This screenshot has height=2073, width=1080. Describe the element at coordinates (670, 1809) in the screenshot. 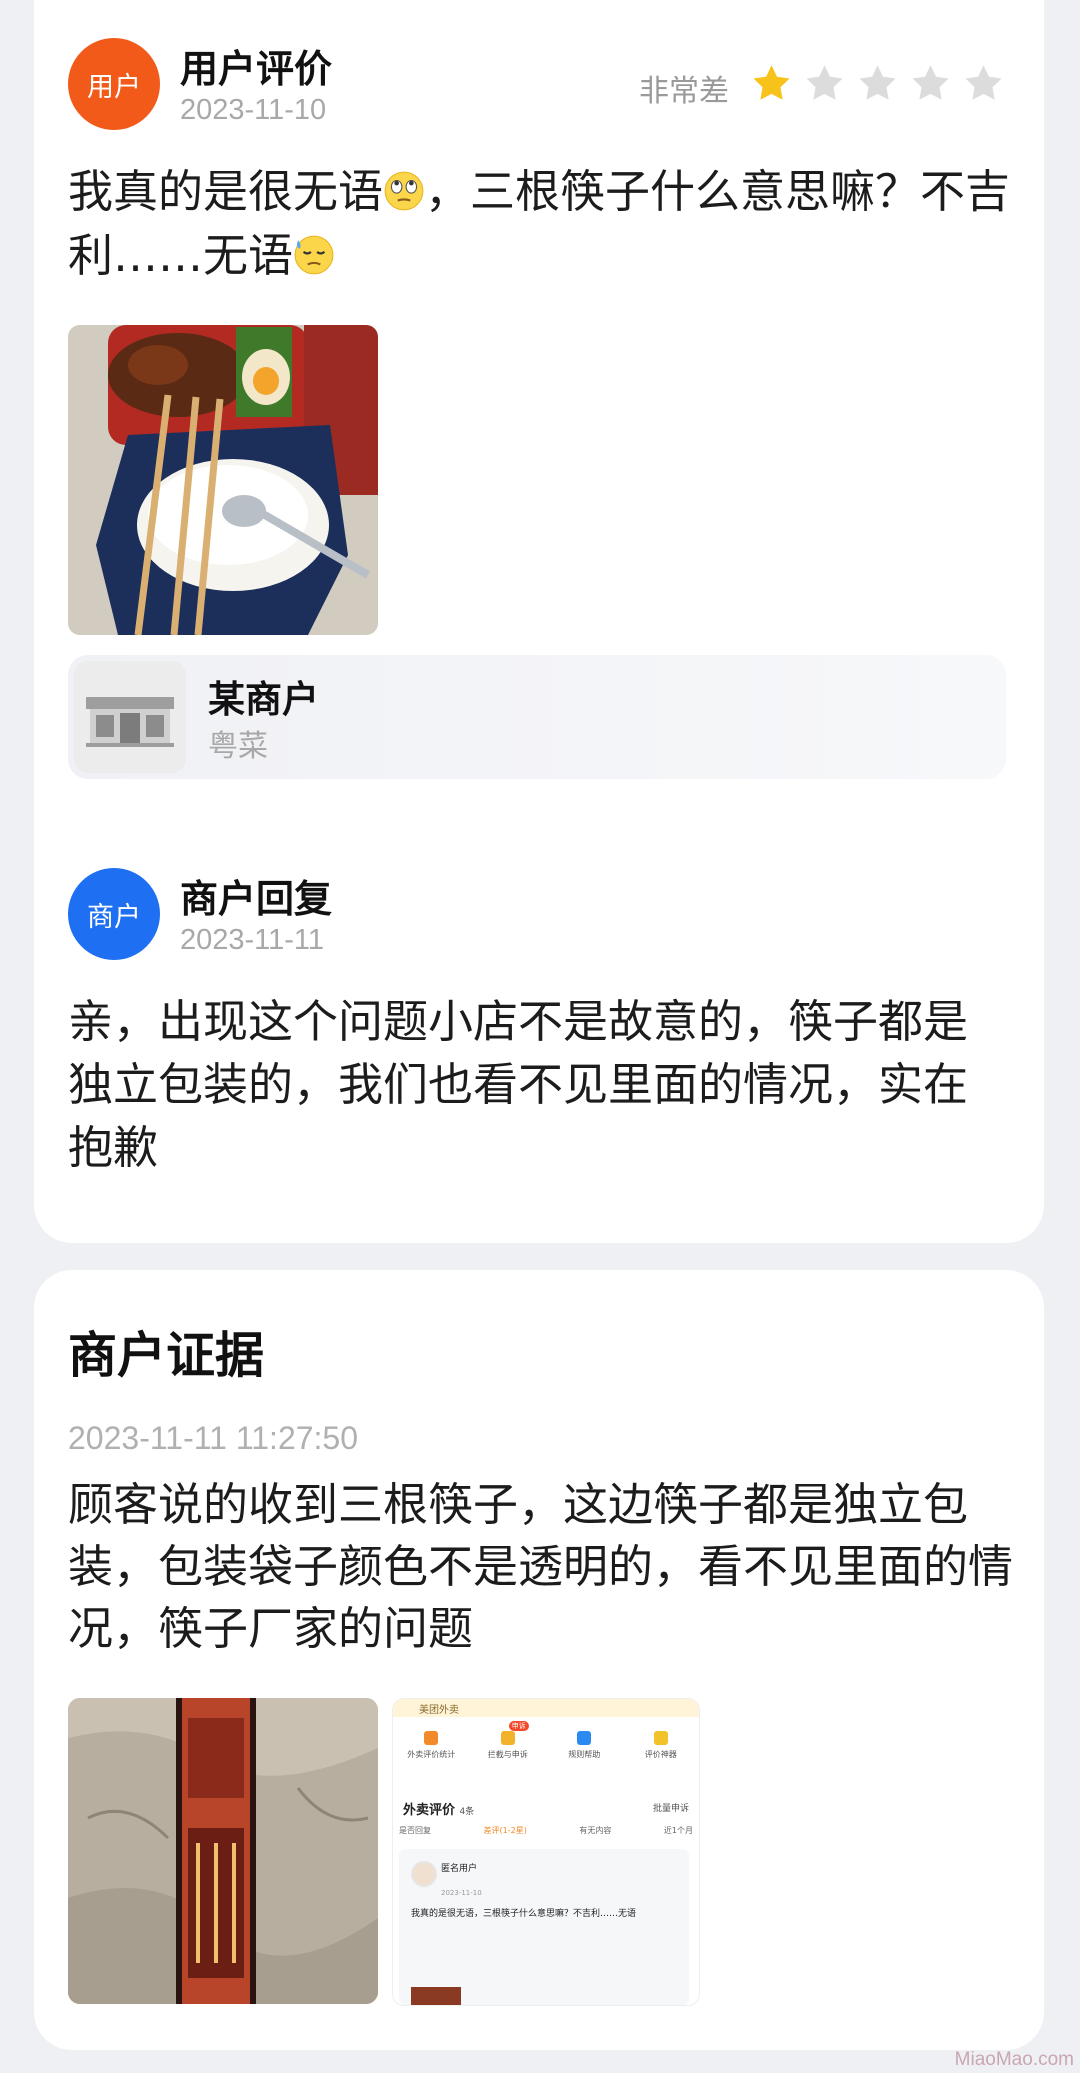

I see `screenshot-batch: 批量申诉` at that location.